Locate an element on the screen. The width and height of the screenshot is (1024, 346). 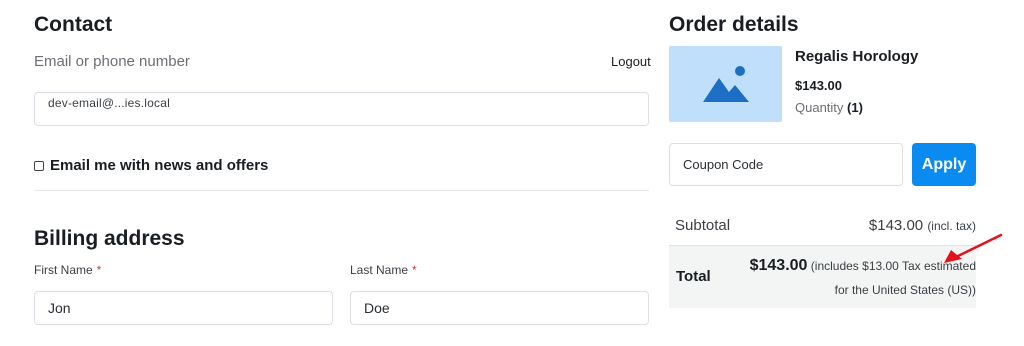
product-name: Regalis Horology is located at coordinates (857, 56).